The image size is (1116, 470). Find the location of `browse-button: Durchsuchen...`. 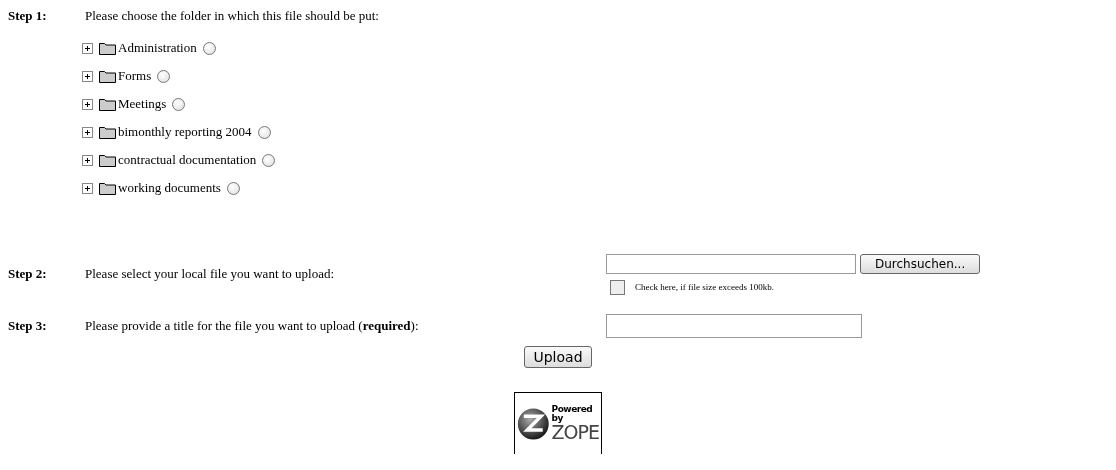

browse-button: Durchsuchen... is located at coordinates (920, 263).